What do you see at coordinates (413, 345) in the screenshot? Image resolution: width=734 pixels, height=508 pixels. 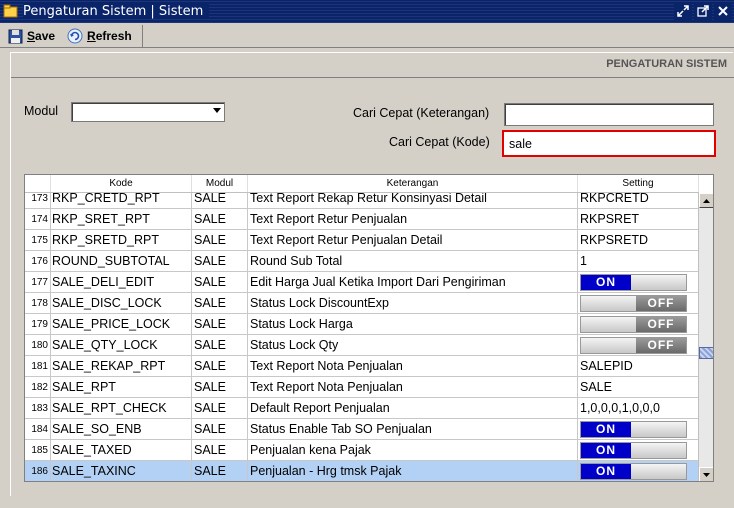 I see `cell-keterangan: Status Lock Qty` at bounding box center [413, 345].